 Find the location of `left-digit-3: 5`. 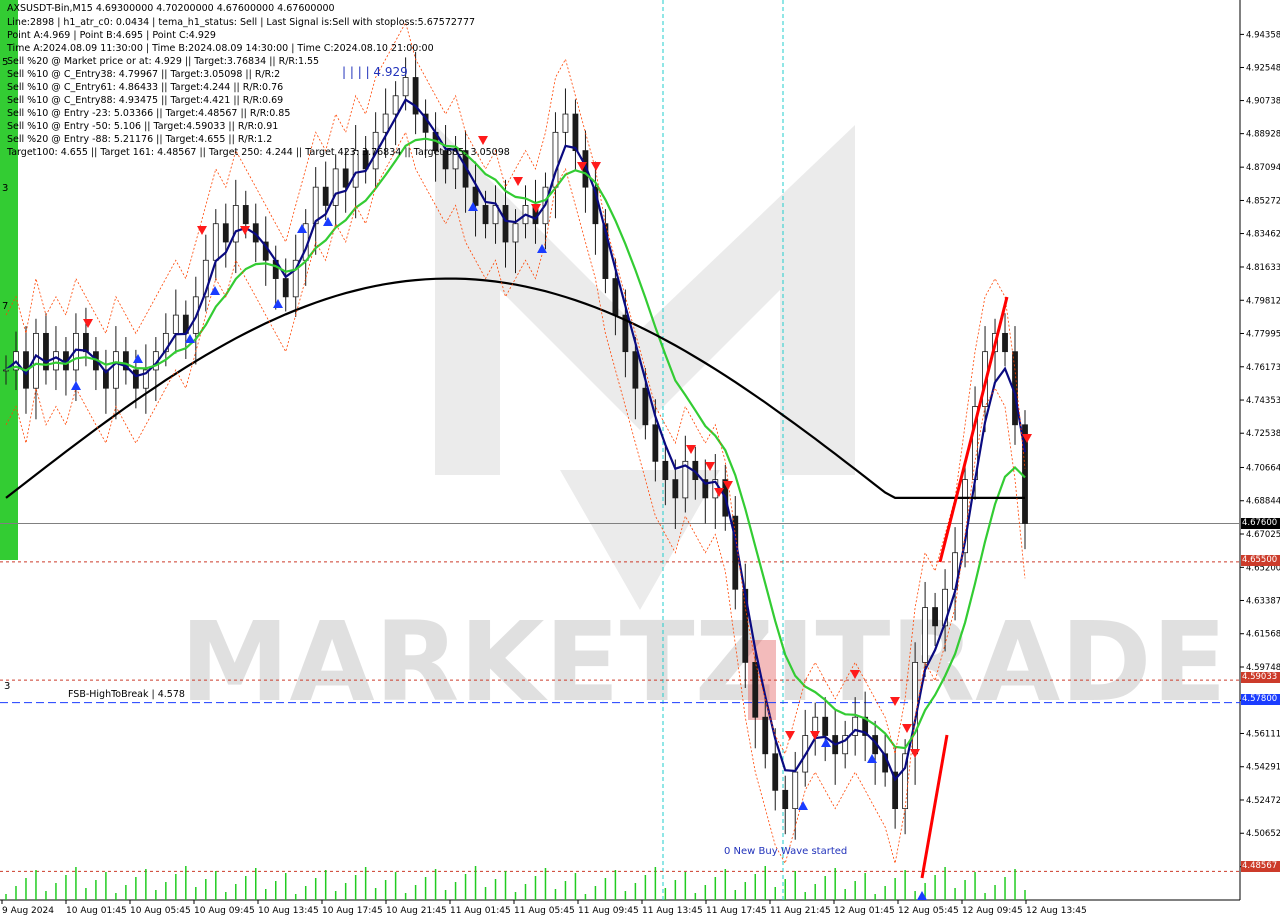

left-digit-3: 5 is located at coordinates (5, 62).